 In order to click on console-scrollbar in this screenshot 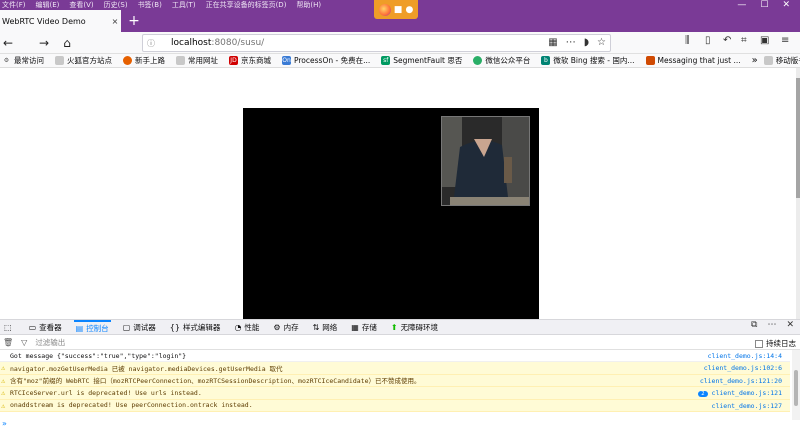, I will do `click(796, 385)`.